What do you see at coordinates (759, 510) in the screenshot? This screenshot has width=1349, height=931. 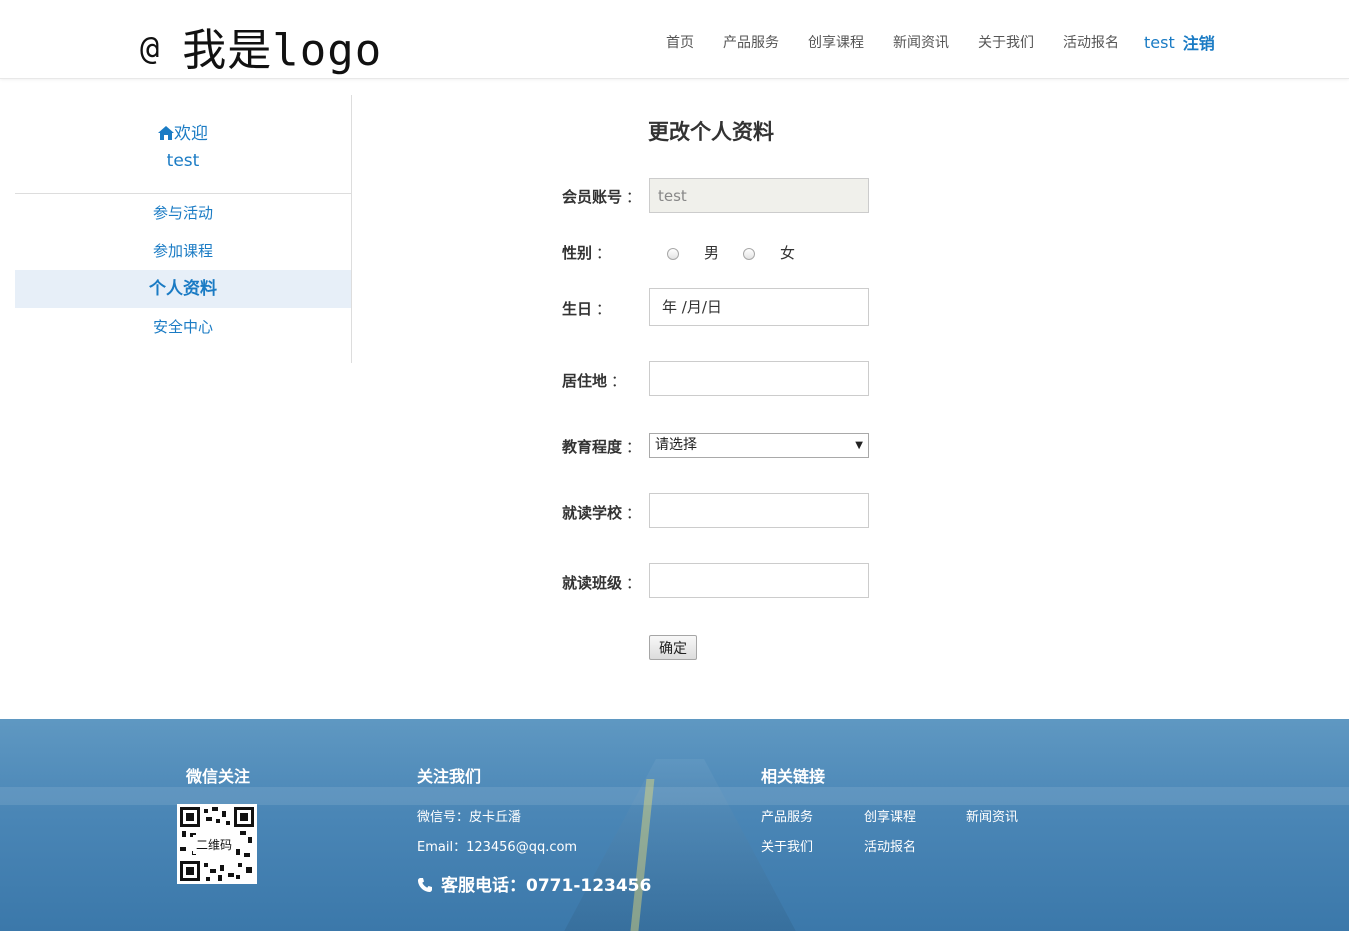 I see `school-input` at bounding box center [759, 510].